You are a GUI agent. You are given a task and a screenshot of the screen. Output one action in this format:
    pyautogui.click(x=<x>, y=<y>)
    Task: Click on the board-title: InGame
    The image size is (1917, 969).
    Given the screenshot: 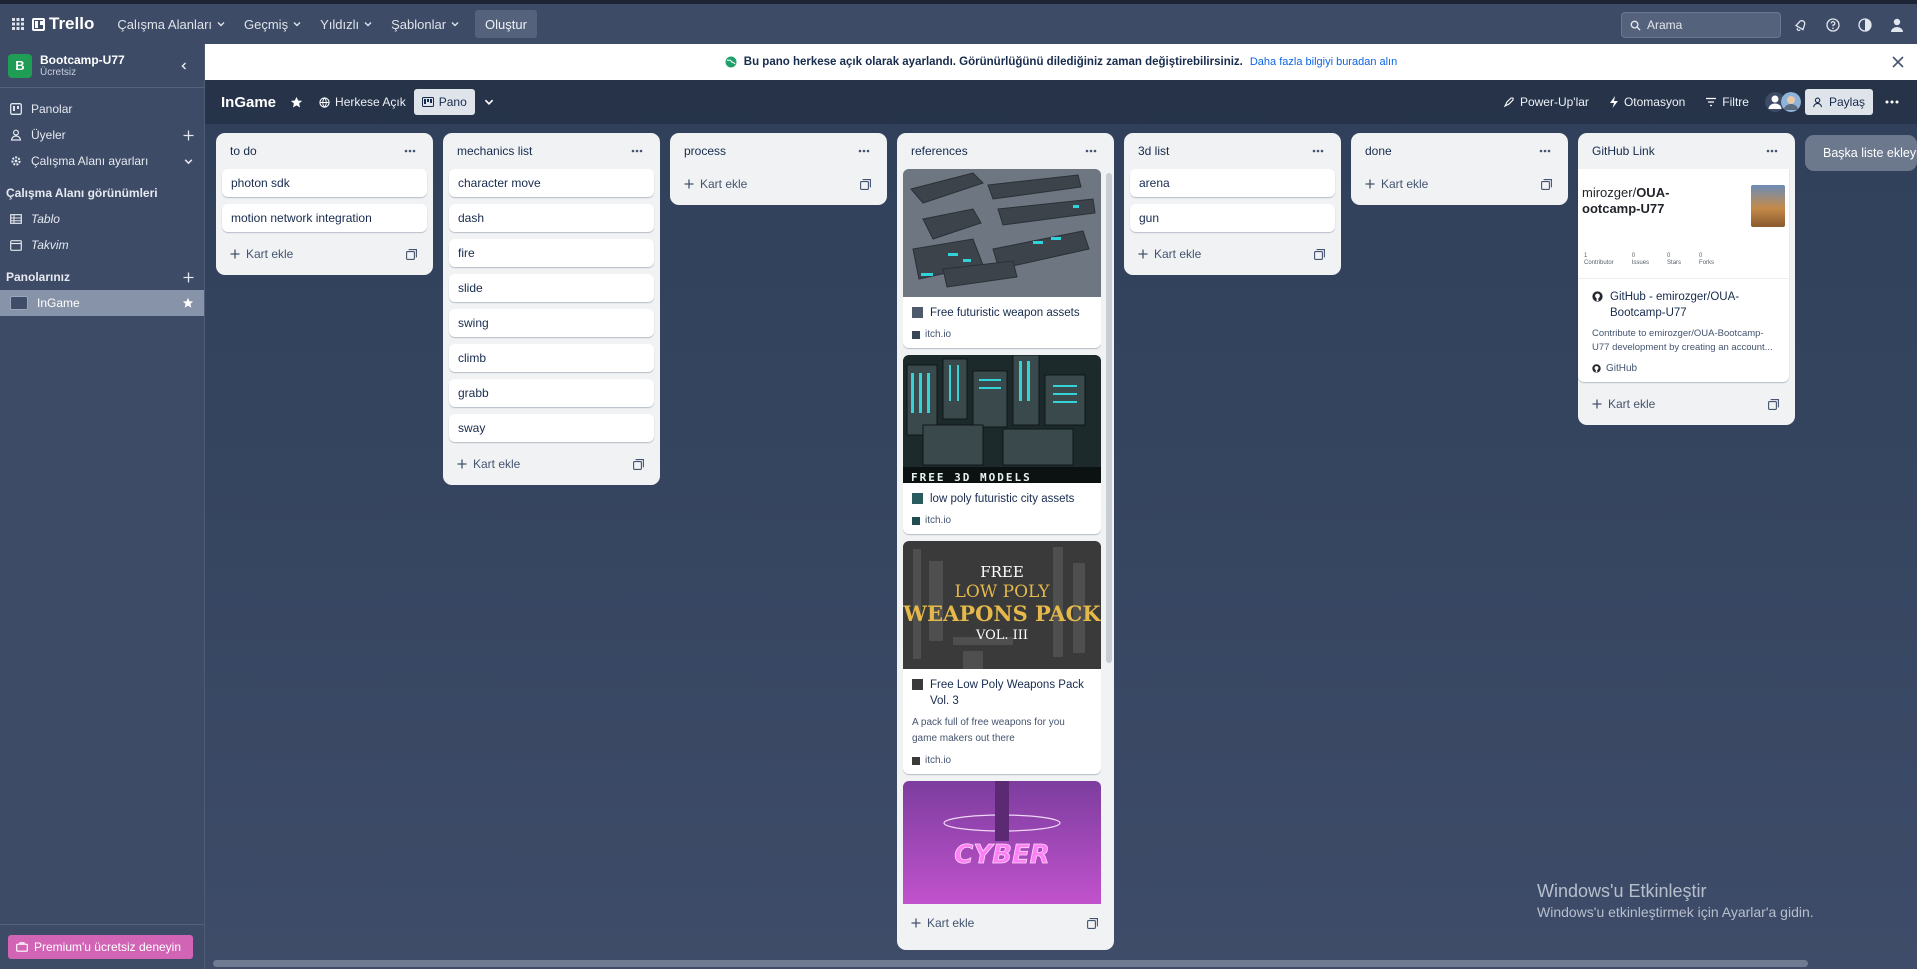 What is the action you would take?
    pyautogui.click(x=248, y=102)
    